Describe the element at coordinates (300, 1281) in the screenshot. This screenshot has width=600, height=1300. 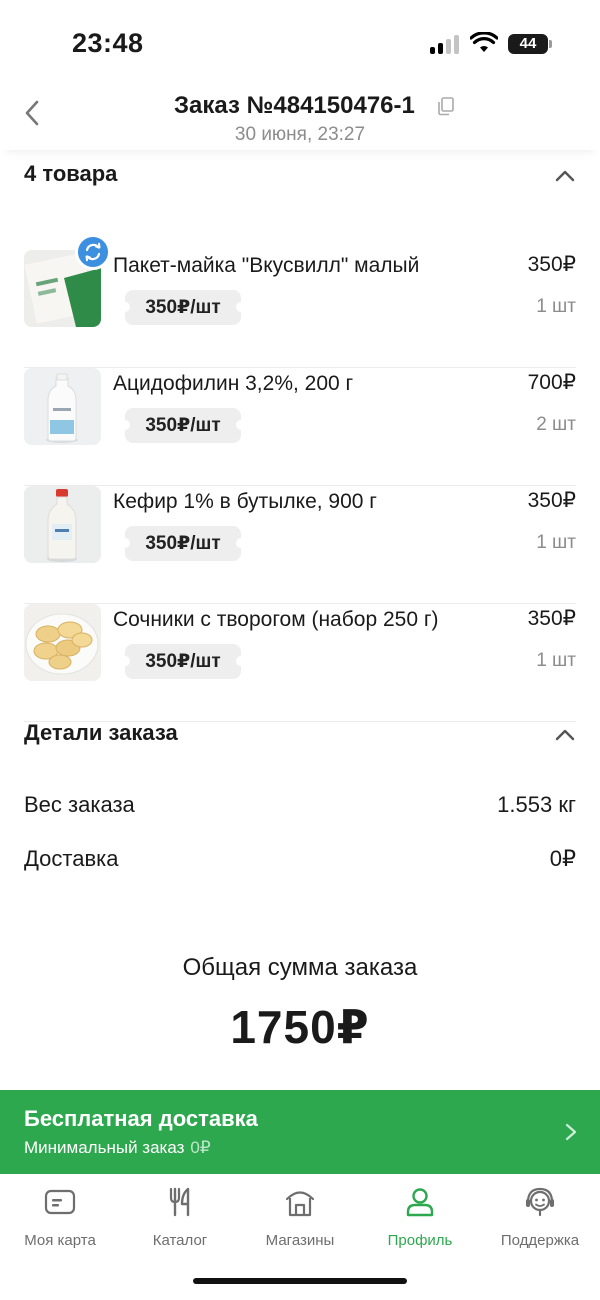
I see `home-indicator` at that location.